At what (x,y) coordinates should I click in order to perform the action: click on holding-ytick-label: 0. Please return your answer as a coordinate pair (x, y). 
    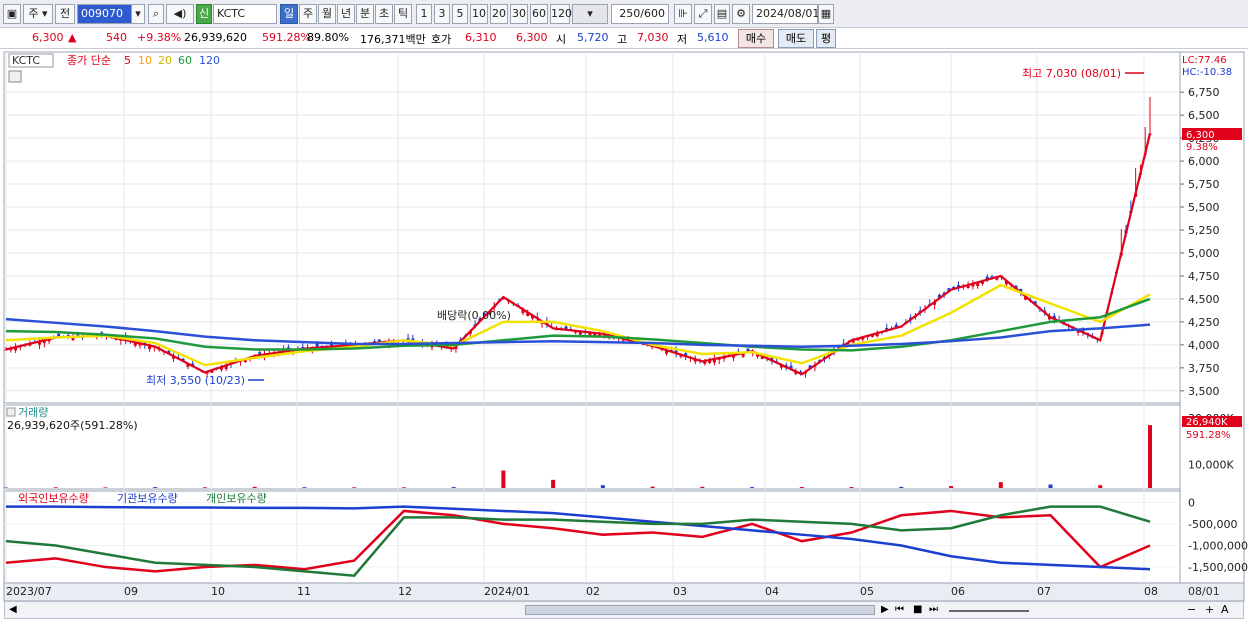
    Looking at the image, I should click on (1191, 502).